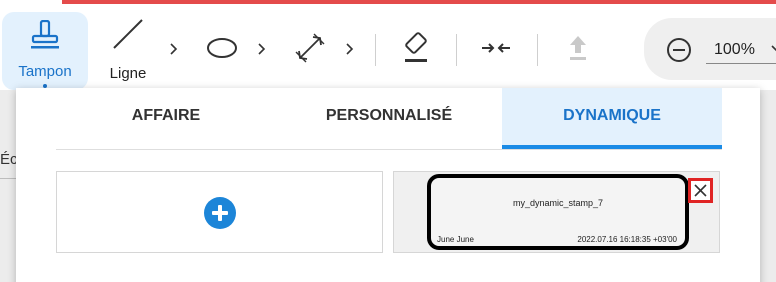 The image size is (776, 282). I want to click on zoom-underline, so click(741, 63).